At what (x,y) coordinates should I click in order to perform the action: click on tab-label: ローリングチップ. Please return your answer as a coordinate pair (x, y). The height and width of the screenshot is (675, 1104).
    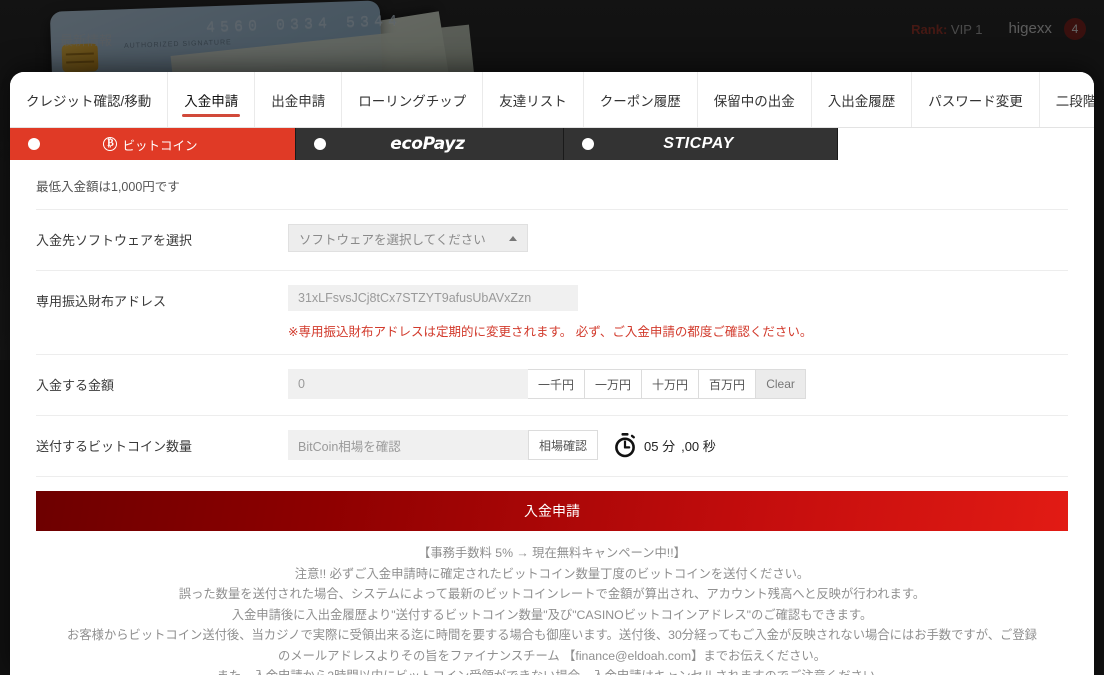
    Looking at the image, I should click on (412, 101).